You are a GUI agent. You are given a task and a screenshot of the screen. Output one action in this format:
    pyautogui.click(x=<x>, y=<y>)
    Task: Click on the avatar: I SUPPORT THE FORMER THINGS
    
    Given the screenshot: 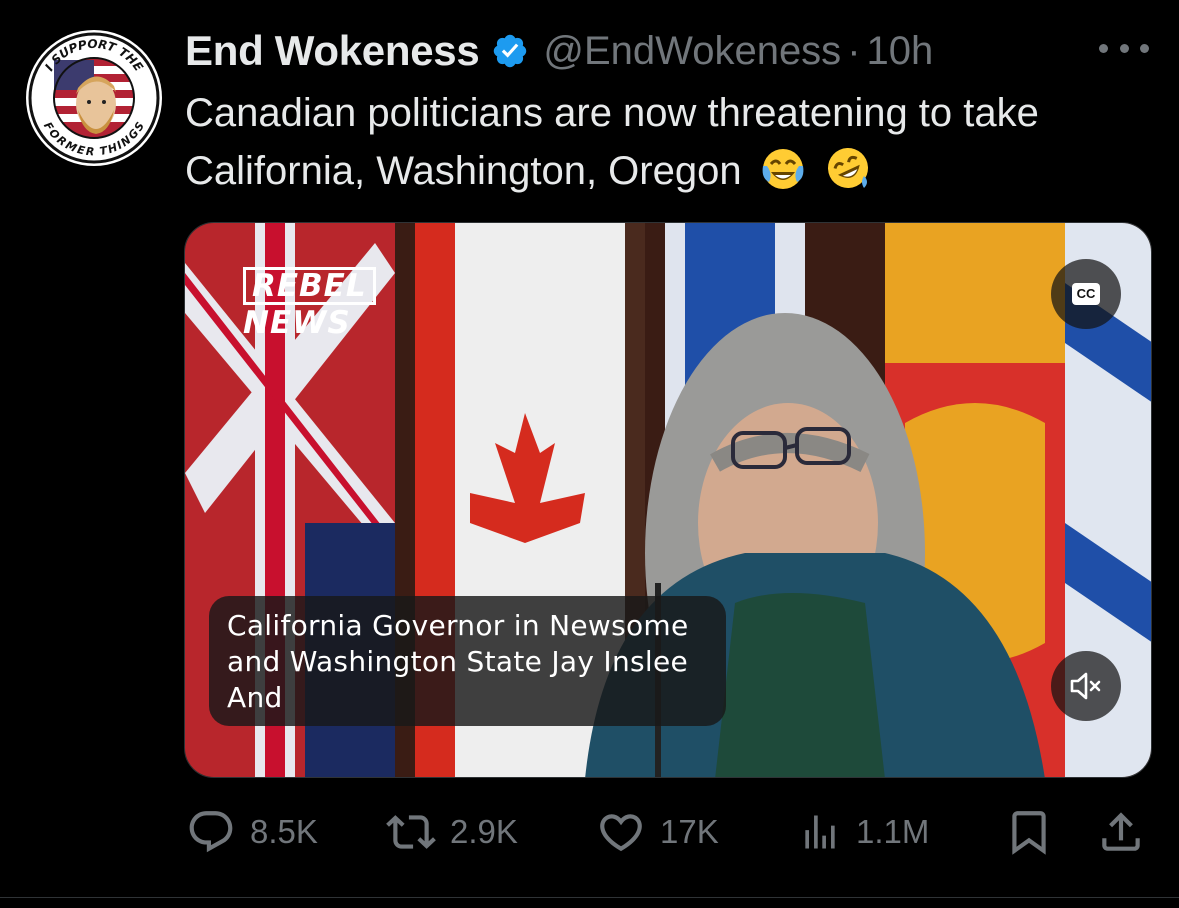 What is the action you would take?
    pyautogui.click(x=94, y=98)
    